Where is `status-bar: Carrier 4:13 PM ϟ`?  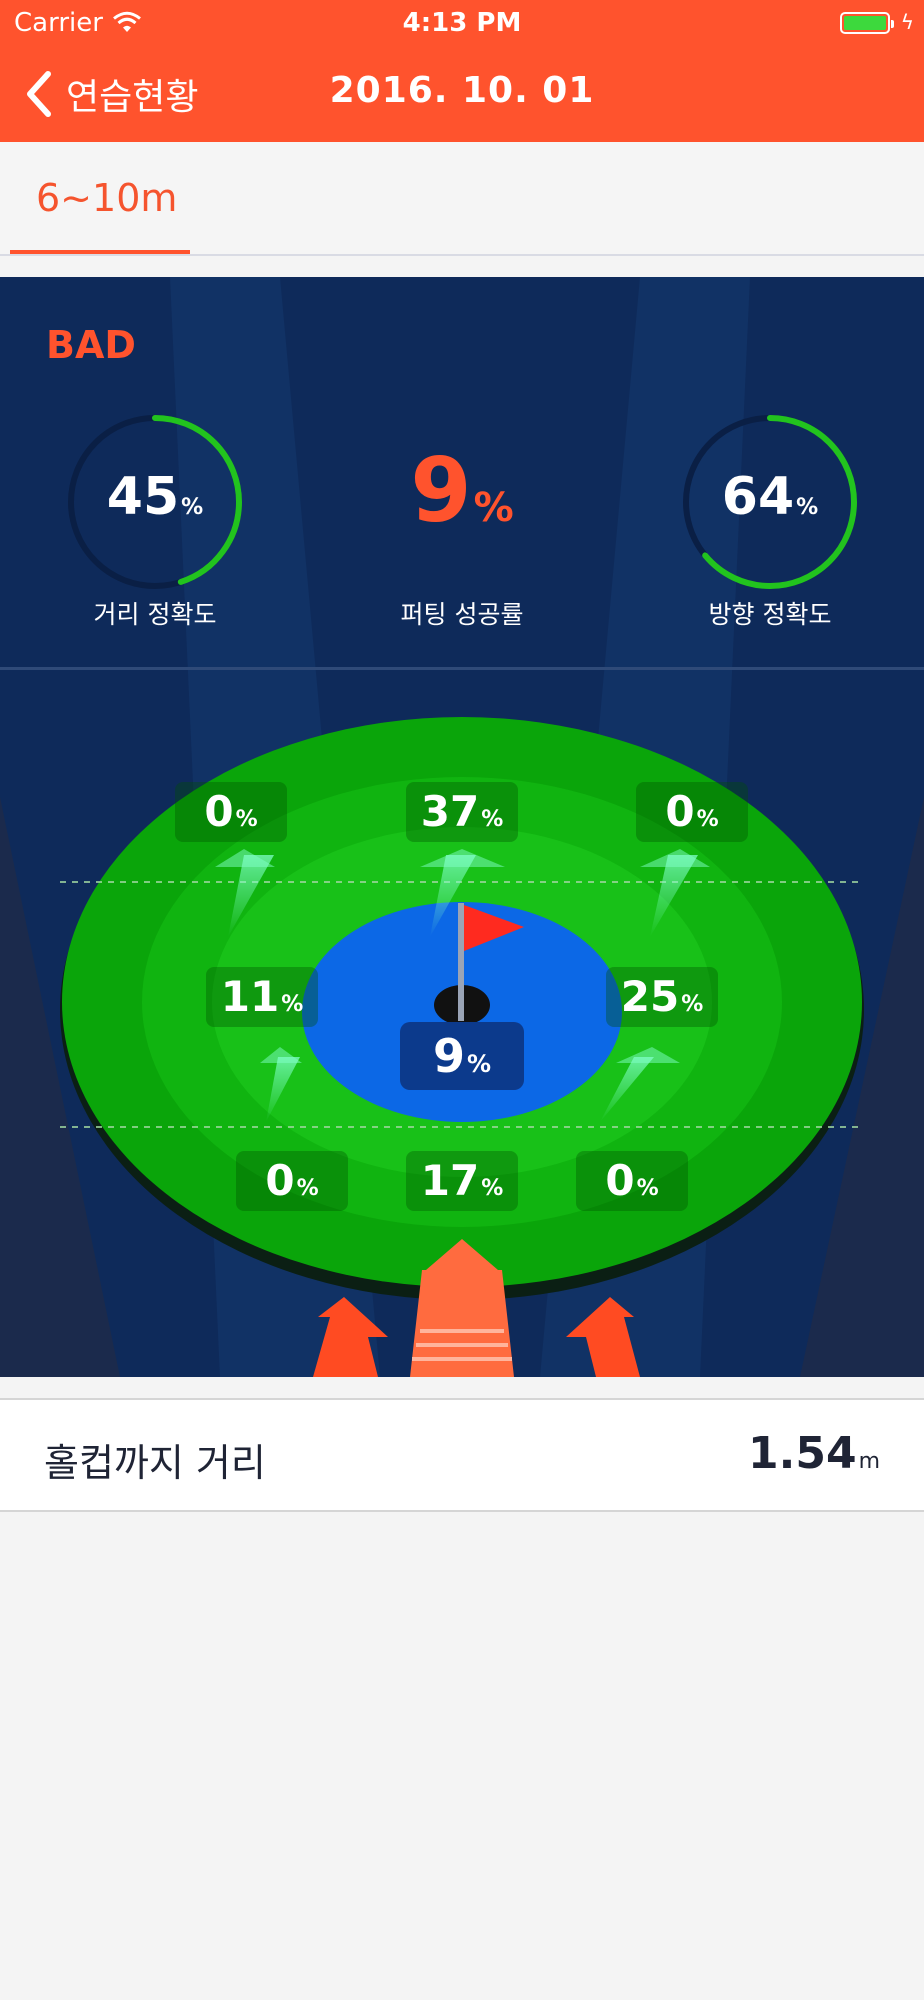
status-bar: Carrier 4:13 PM ϟ is located at coordinates (462, 23).